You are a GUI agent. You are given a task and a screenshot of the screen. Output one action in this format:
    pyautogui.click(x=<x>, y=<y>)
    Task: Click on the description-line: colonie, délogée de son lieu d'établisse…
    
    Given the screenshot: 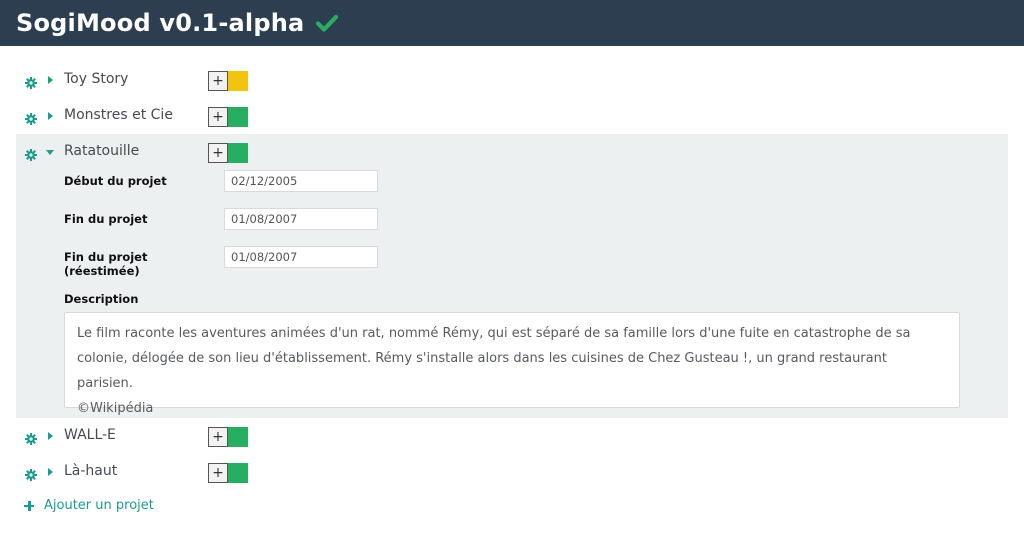 What is the action you would take?
    pyautogui.click(x=482, y=371)
    